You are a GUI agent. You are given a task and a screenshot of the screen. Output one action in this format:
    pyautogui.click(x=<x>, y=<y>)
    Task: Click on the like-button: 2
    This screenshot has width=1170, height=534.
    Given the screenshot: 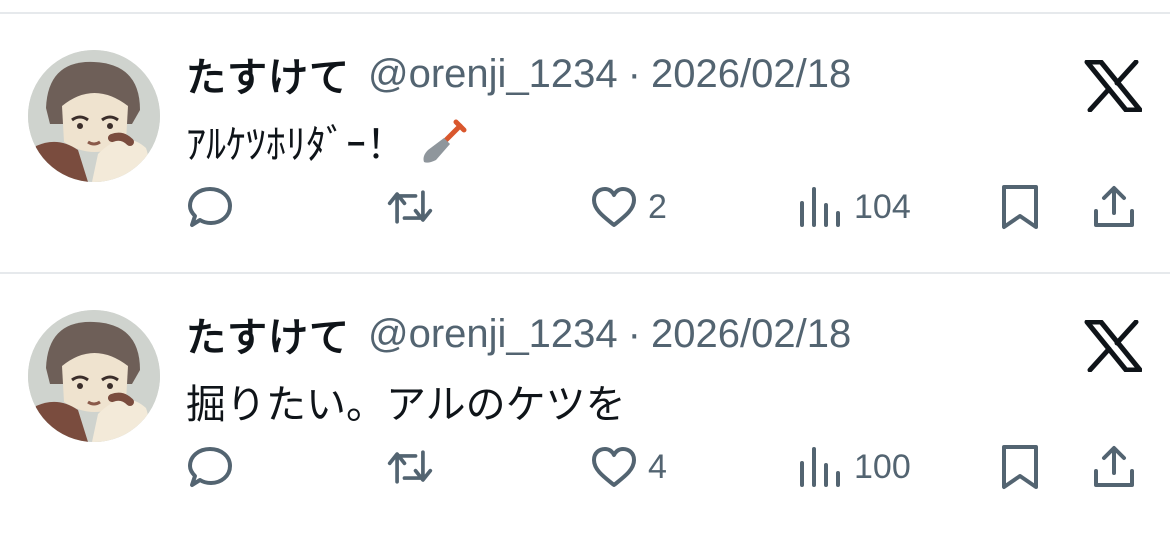 What is the action you would take?
    pyautogui.click(x=628, y=207)
    